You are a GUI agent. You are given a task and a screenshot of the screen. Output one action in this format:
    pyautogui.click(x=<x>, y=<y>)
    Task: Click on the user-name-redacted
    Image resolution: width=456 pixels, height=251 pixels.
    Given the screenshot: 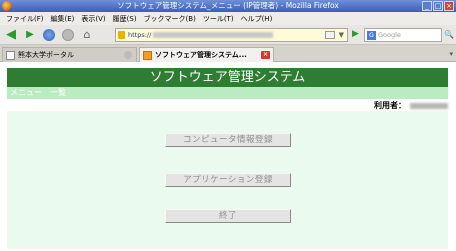 What is the action you would take?
    pyautogui.click(x=429, y=105)
    